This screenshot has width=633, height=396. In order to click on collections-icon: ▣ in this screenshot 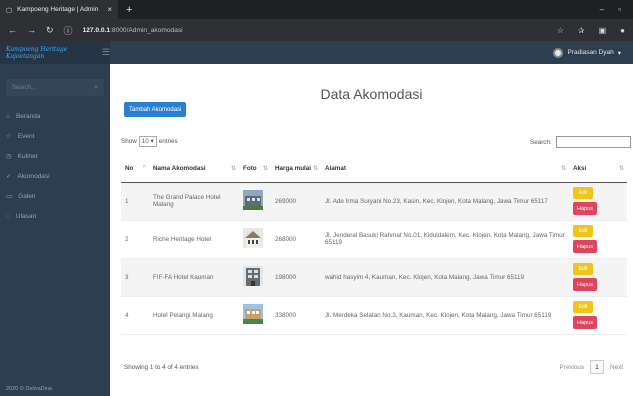, I will do `click(603, 30)`.